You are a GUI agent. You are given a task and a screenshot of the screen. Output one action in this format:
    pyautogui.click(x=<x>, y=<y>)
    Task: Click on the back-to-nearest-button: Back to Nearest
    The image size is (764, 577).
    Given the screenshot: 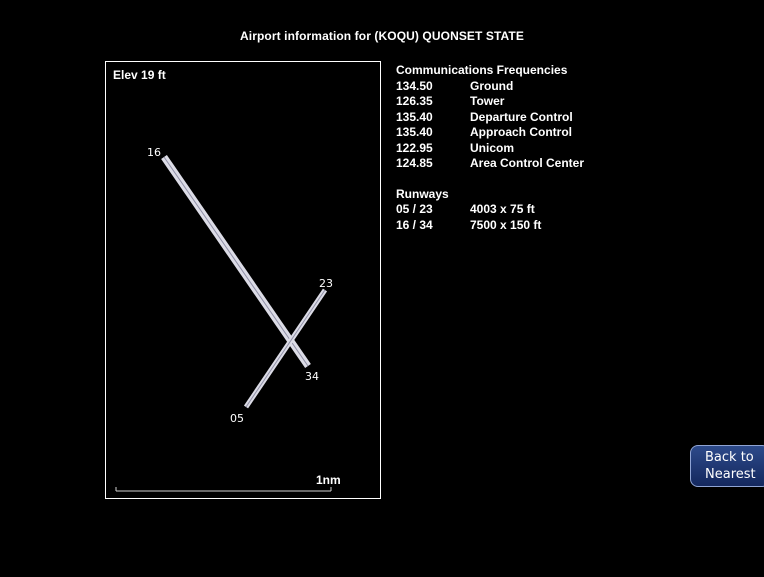 What is the action you would take?
    pyautogui.click(x=727, y=466)
    